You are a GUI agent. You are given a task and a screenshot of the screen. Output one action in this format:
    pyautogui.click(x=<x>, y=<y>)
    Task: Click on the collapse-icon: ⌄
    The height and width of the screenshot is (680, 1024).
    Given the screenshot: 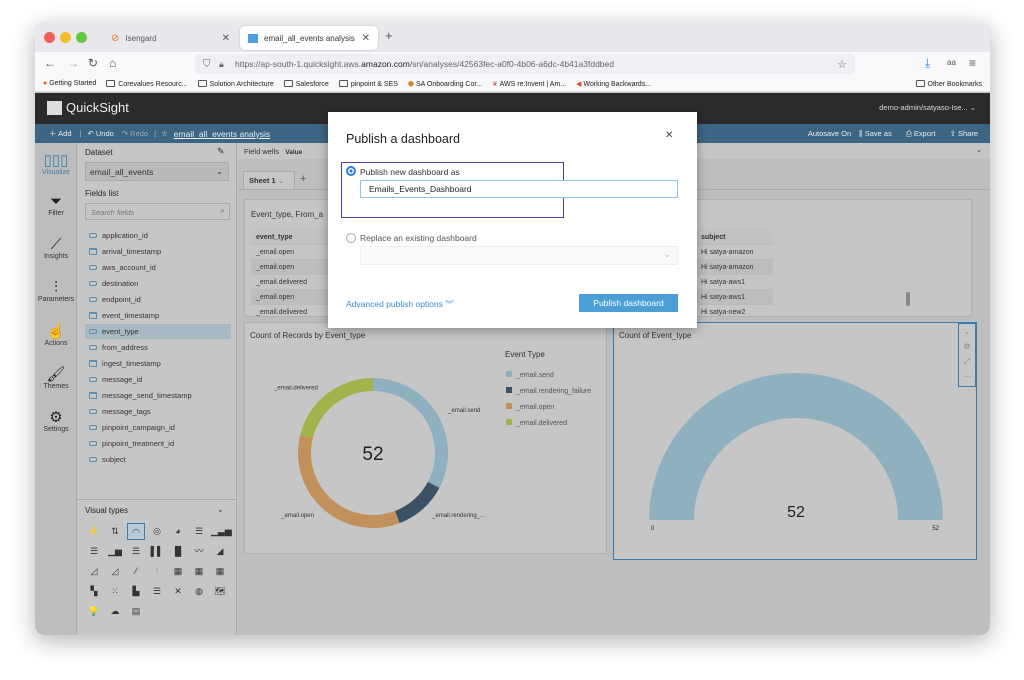 What is the action you would take?
    pyautogui.click(x=967, y=331)
    